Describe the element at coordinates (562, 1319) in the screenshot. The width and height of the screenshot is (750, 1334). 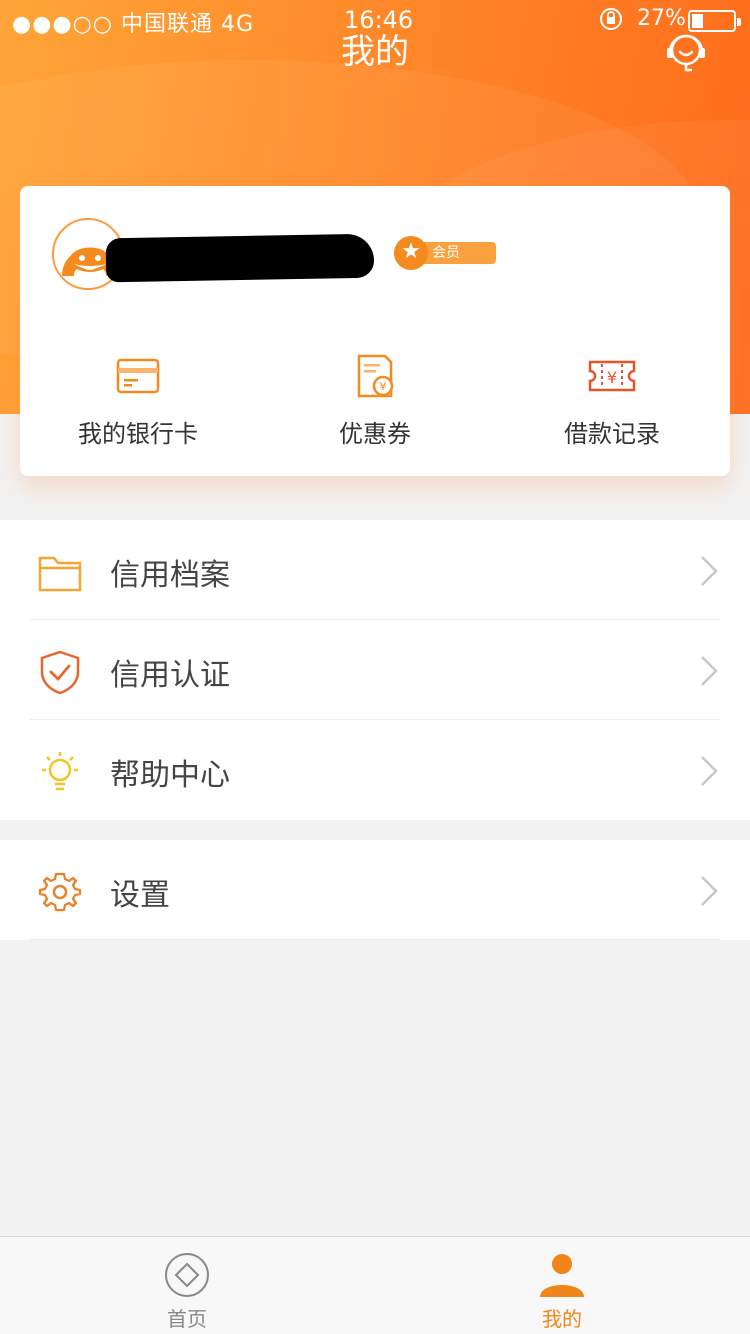
I see `tab-mine-label: 我的` at that location.